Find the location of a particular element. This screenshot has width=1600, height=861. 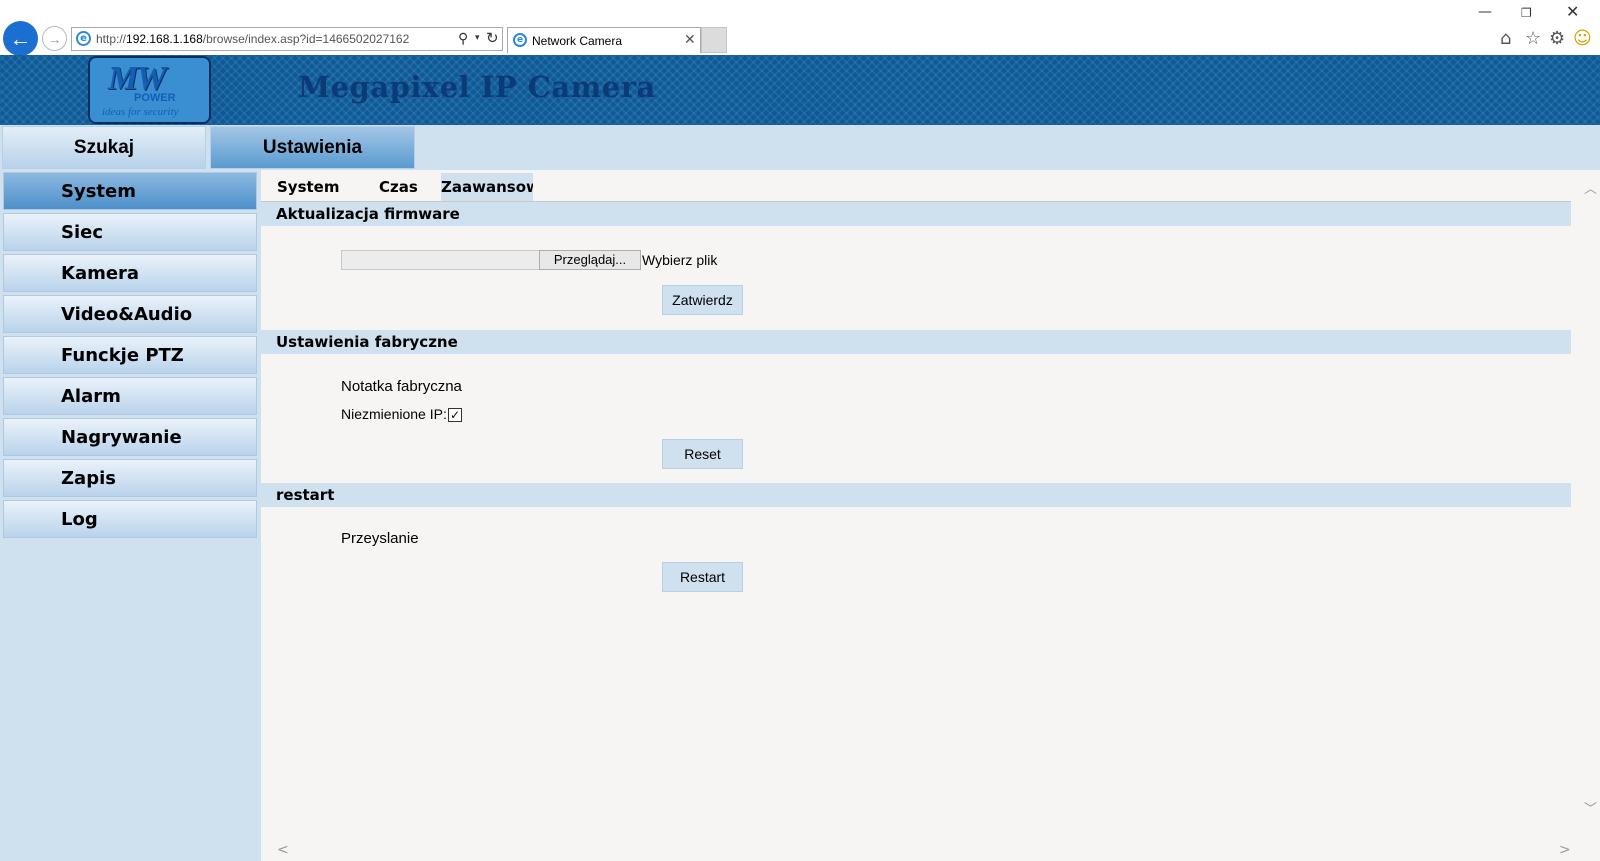

forward-arrow-icon: → is located at coordinates (54, 38).